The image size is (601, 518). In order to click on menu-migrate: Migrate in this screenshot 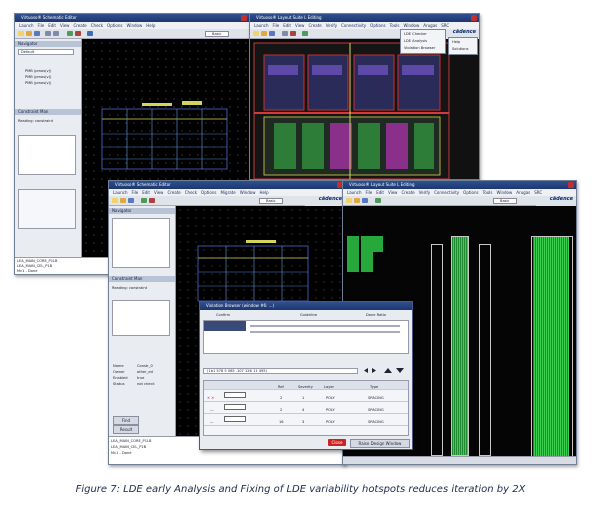, I will do `click(227, 192)`.